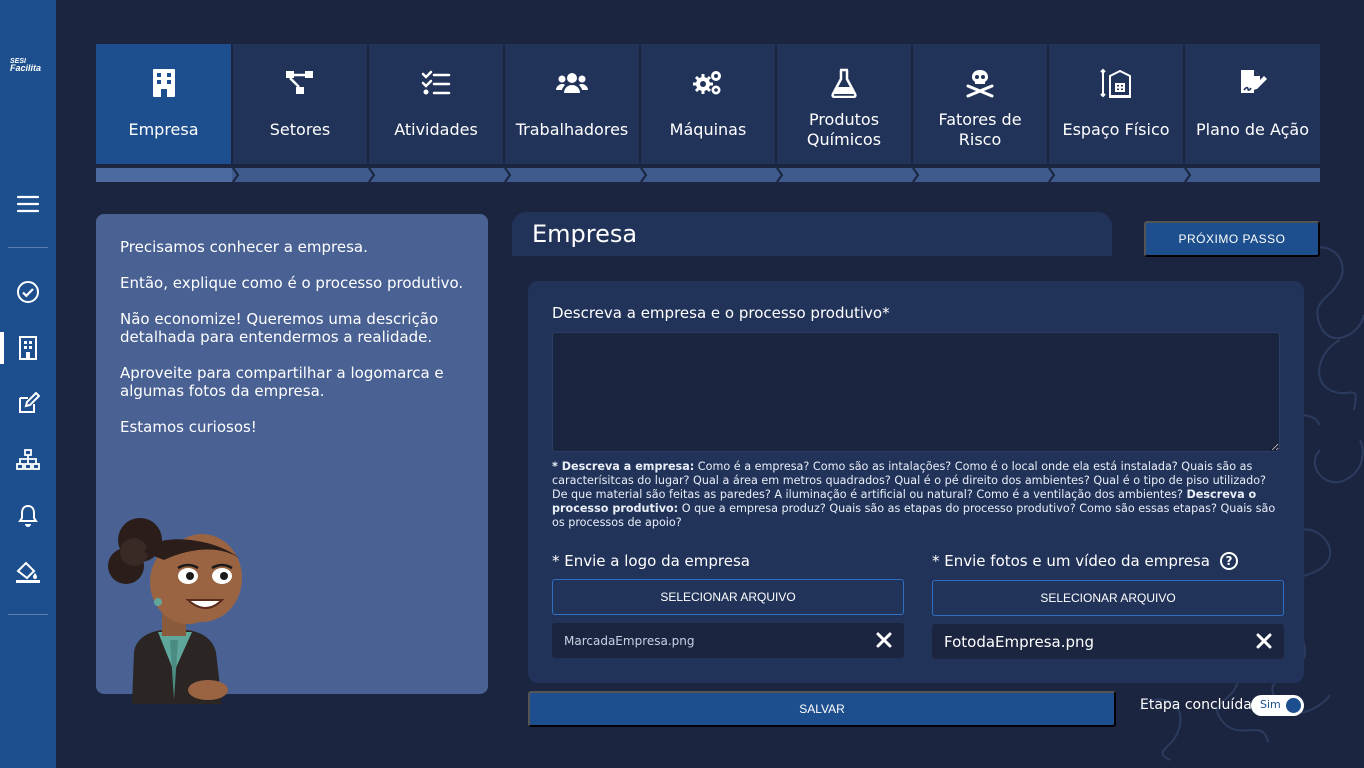 The height and width of the screenshot is (768, 1364). What do you see at coordinates (822, 709) in the screenshot?
I see `save-button: SALVAR` at bounding box center [822, 709].